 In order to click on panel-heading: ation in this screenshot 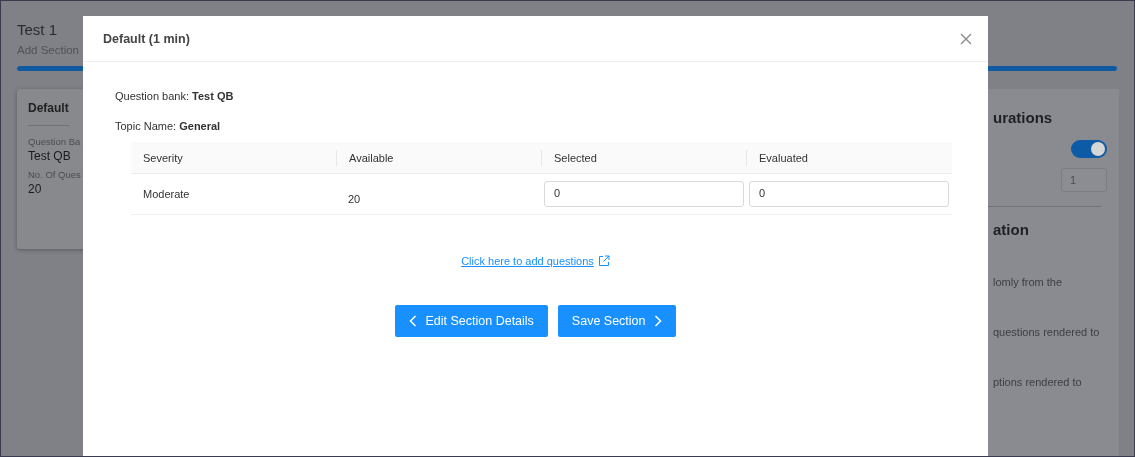, I will do `click(1011, 229)`.